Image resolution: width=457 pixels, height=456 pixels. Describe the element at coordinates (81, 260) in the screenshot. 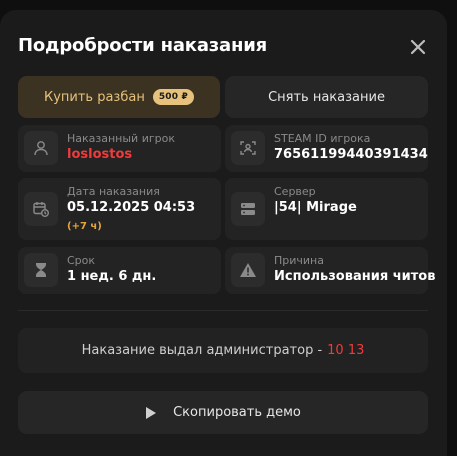

I see `term-label: Срок` at that location.